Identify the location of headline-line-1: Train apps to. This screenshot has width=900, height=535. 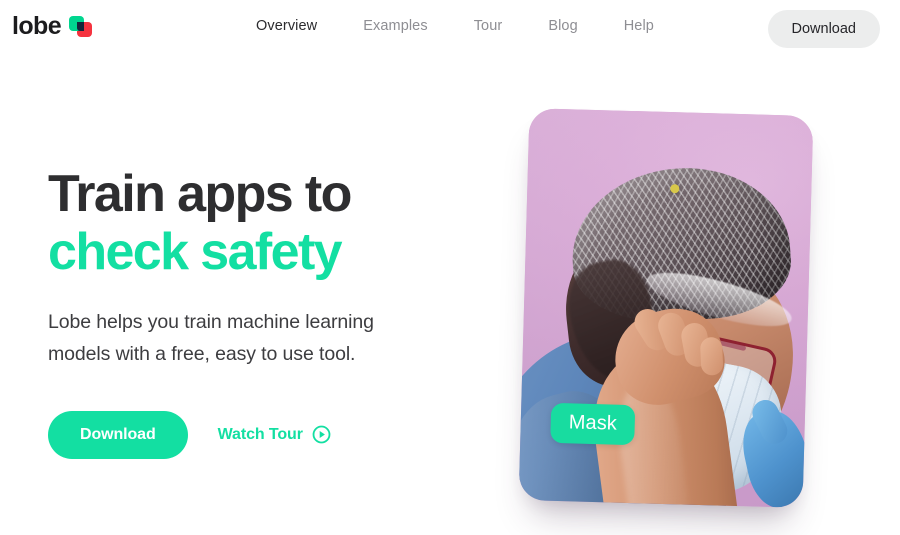
(200, 194).